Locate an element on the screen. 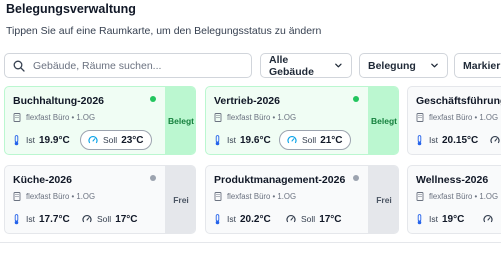 The width and height of the screenshot is (501, 279). search-icon is located at coordinates (19, 66).